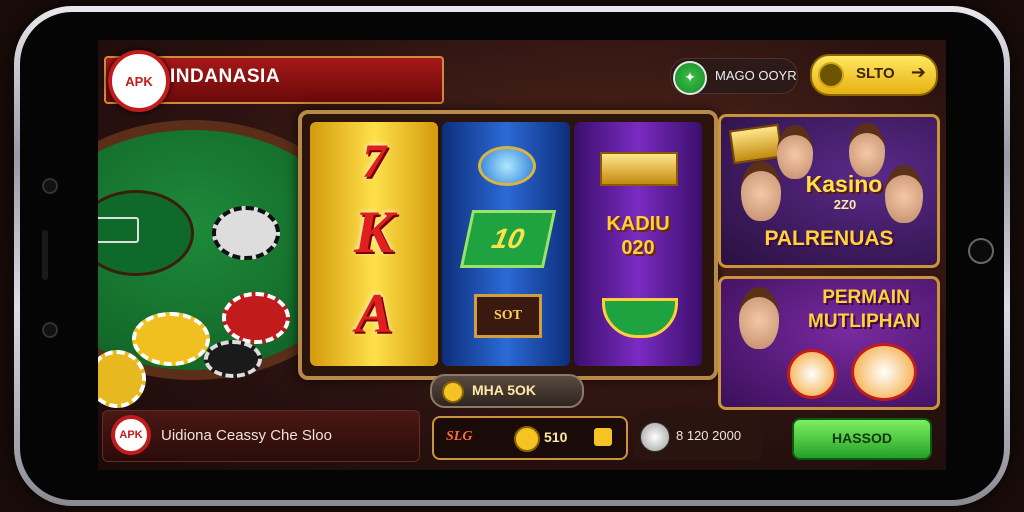 The image size is (1024, 512). Describe the element at coordinates (640, 318) in the screenshot. I see `gem-bowl-icon` at that location.